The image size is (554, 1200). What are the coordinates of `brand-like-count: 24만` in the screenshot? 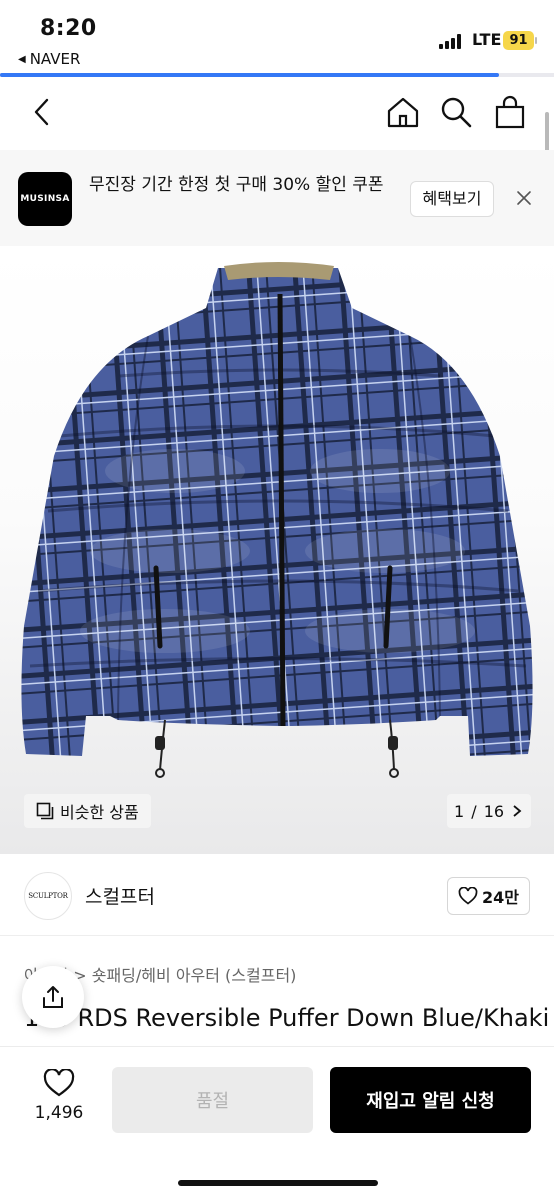 It's located at (500, 897).